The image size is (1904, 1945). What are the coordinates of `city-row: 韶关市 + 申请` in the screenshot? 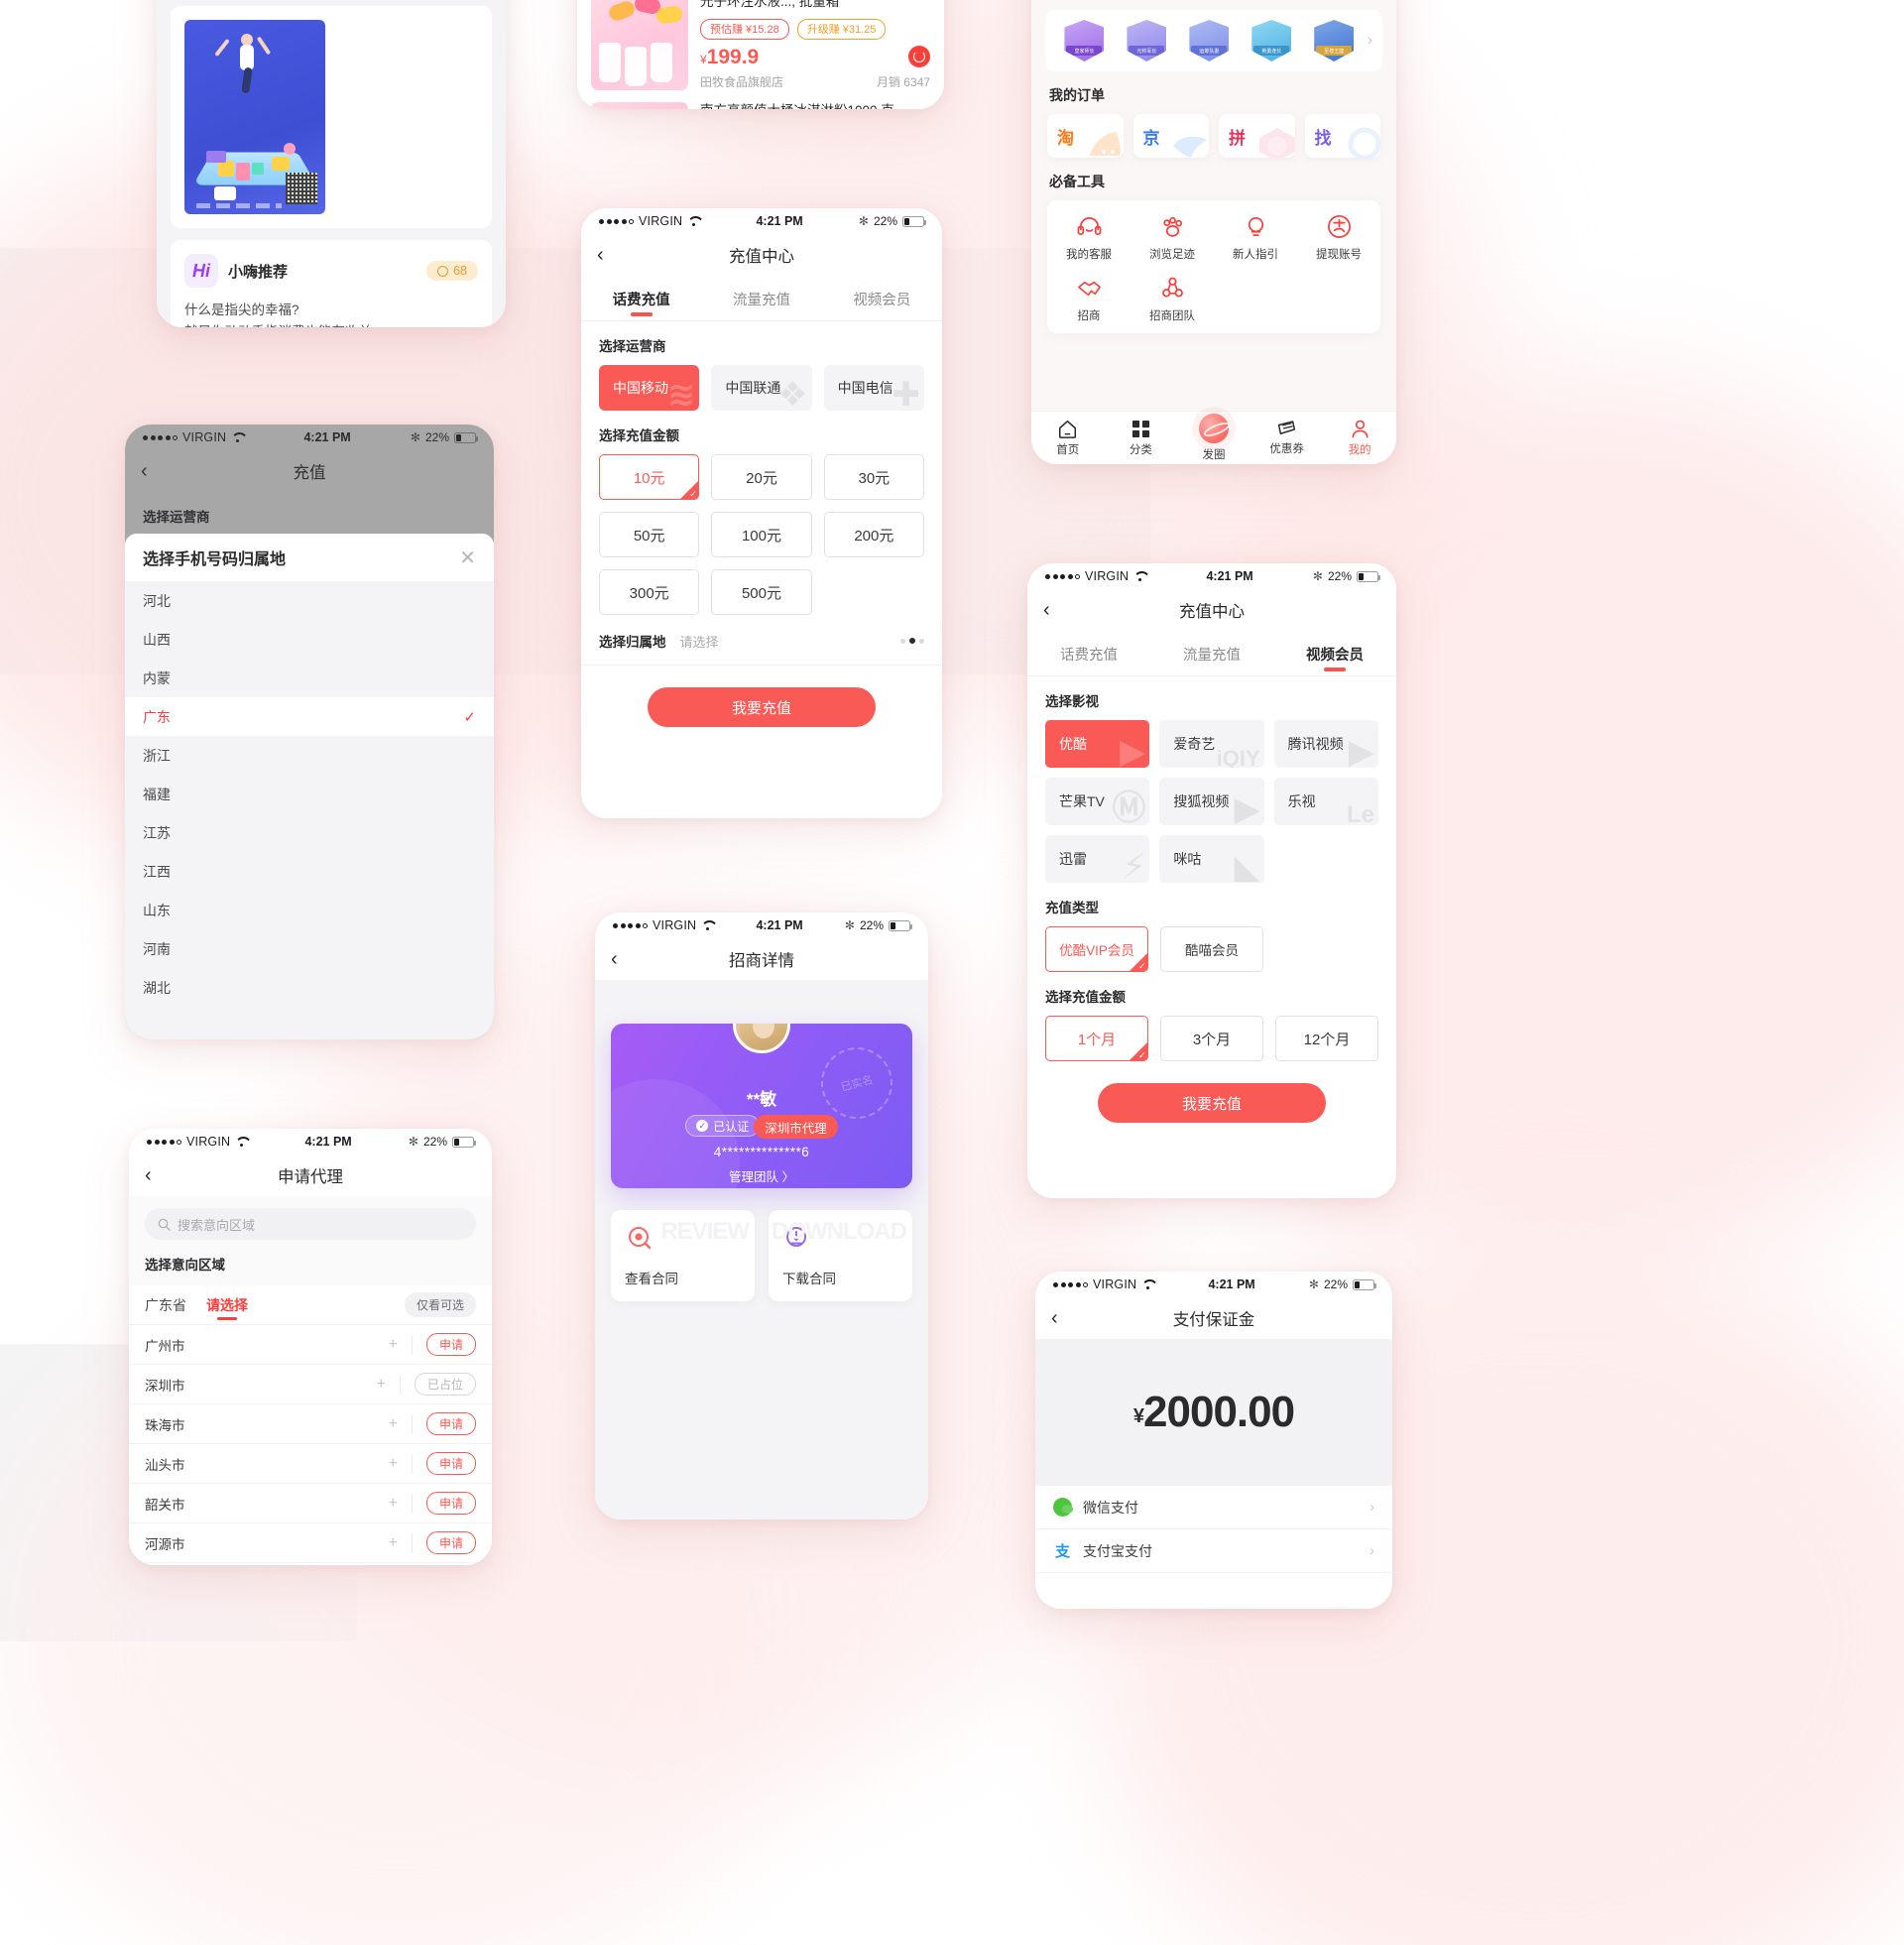 It's located at (310, 1503).